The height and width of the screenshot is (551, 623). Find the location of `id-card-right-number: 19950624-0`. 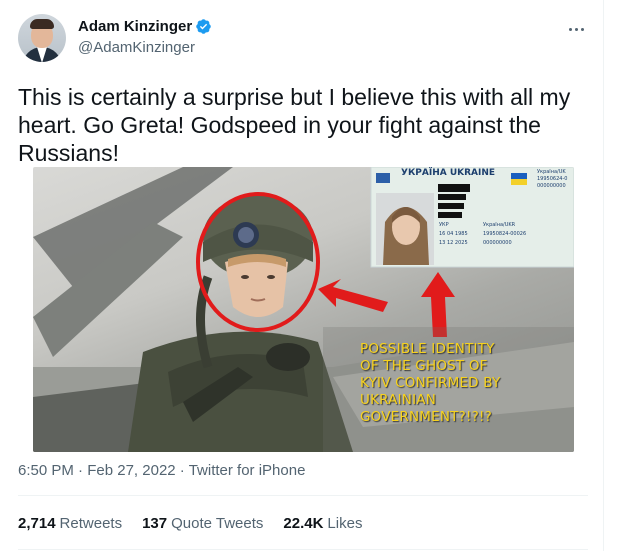

id-card-right-number: 19950624-0 is located at coordinates (552, 179).